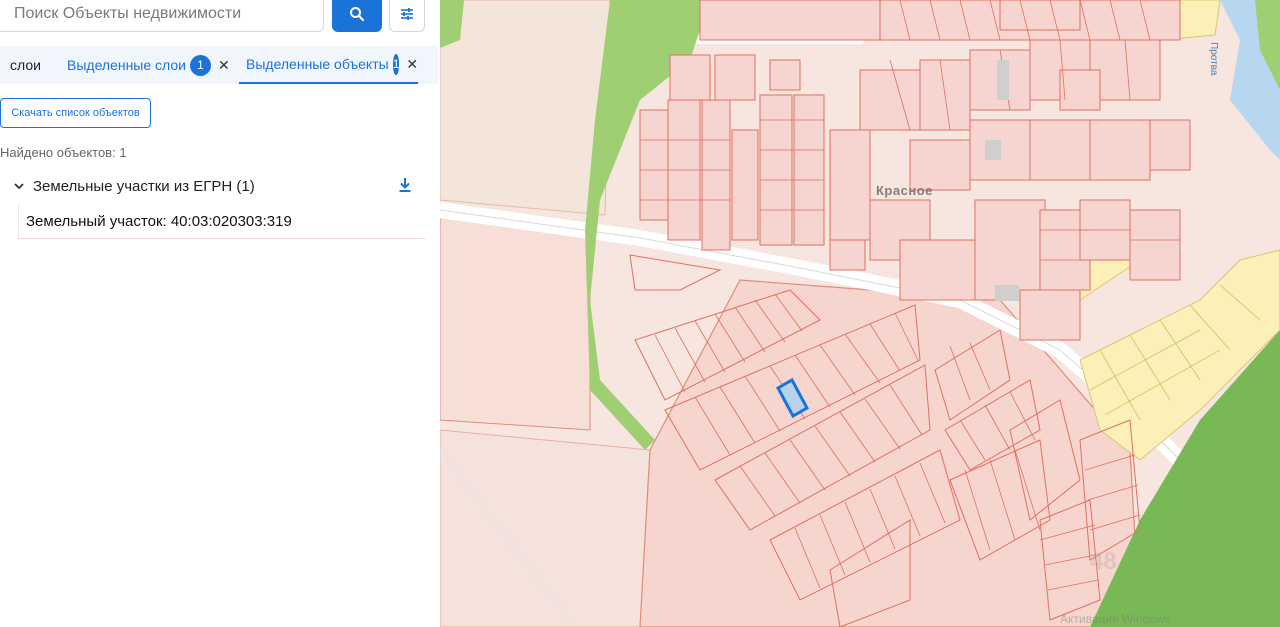 The image size is (1280, 627). Describe the element at coordinates (159, 221) in the screenshot. I see `result-item-label: Земельный участок: 40:03:020303:319` at that location.